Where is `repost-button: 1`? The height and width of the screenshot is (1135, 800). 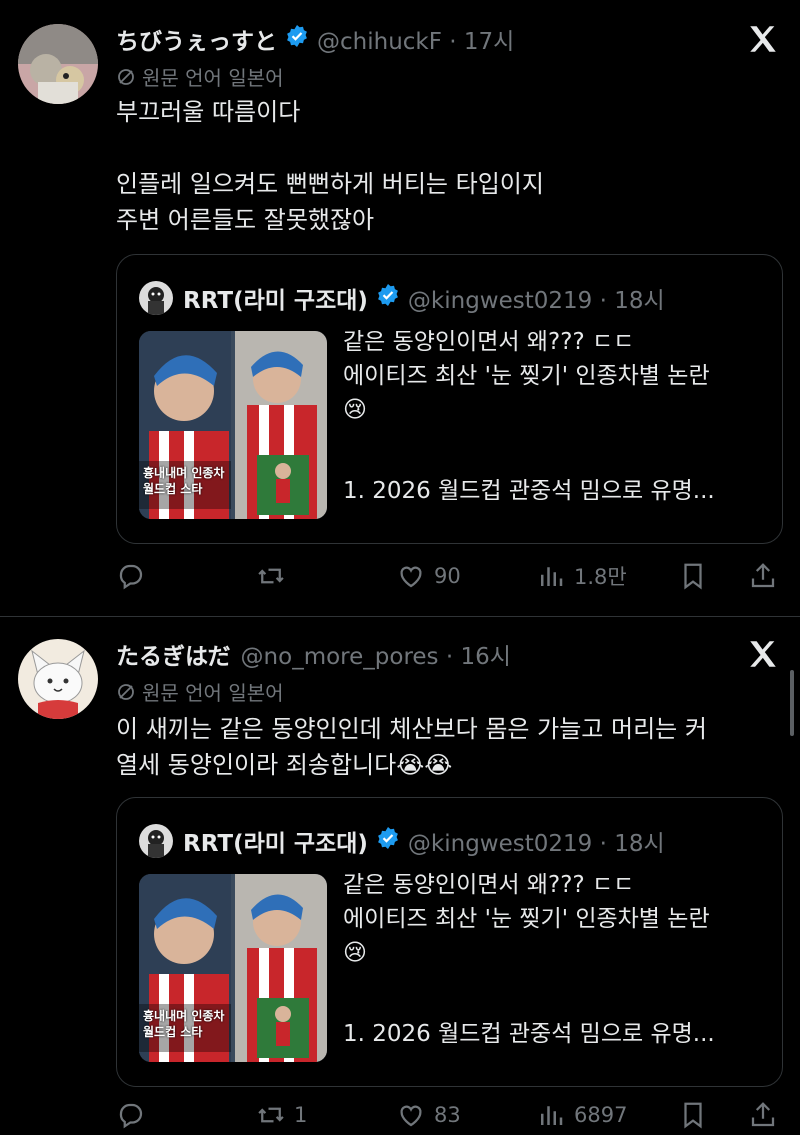
repost-button: 1 is located at coordinates (281, 1115).